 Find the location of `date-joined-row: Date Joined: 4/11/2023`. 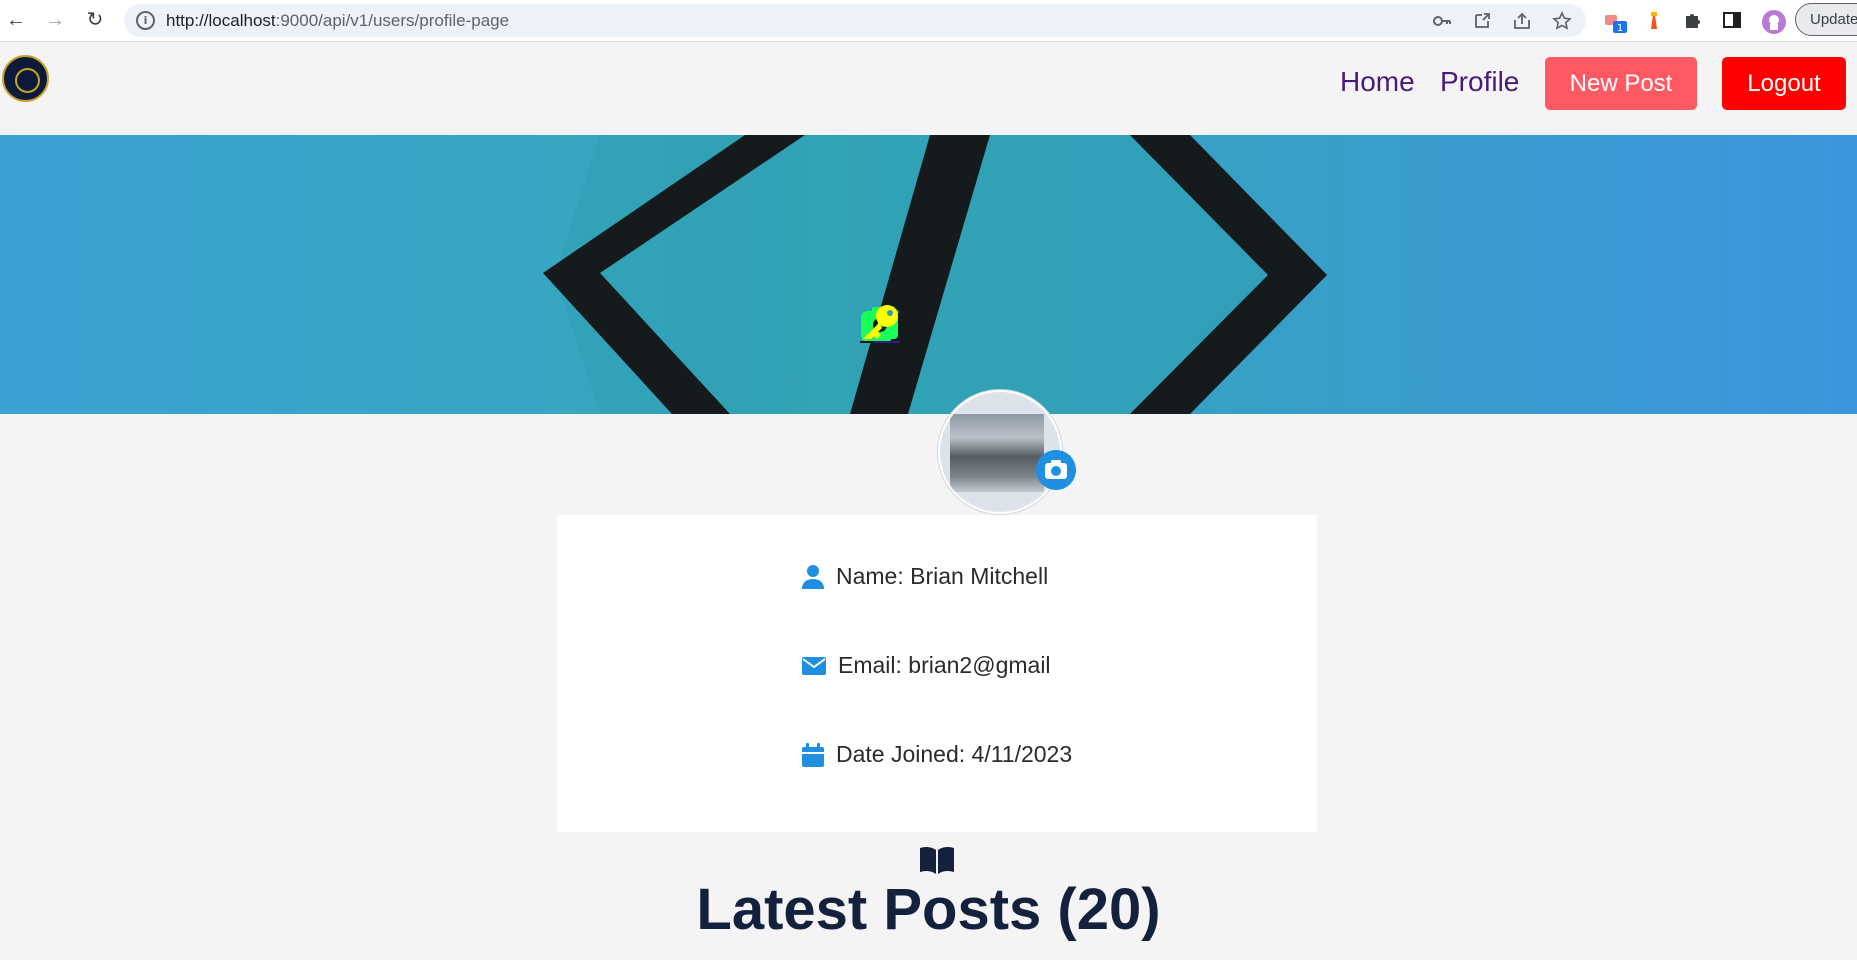

date-joined-row: Date Joined: 4/11/2023 is located at coordinates (937, 754).